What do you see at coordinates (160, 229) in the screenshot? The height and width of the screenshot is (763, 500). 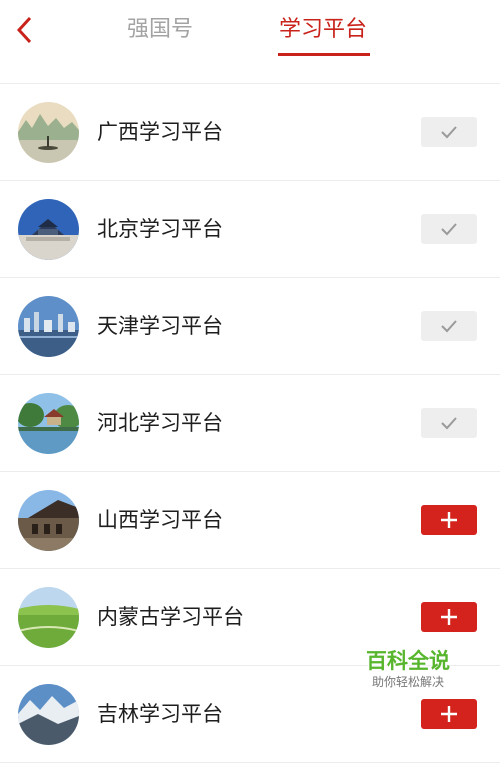 I see `platform-label: 北京学习平台` at bounding box center [160, 229].